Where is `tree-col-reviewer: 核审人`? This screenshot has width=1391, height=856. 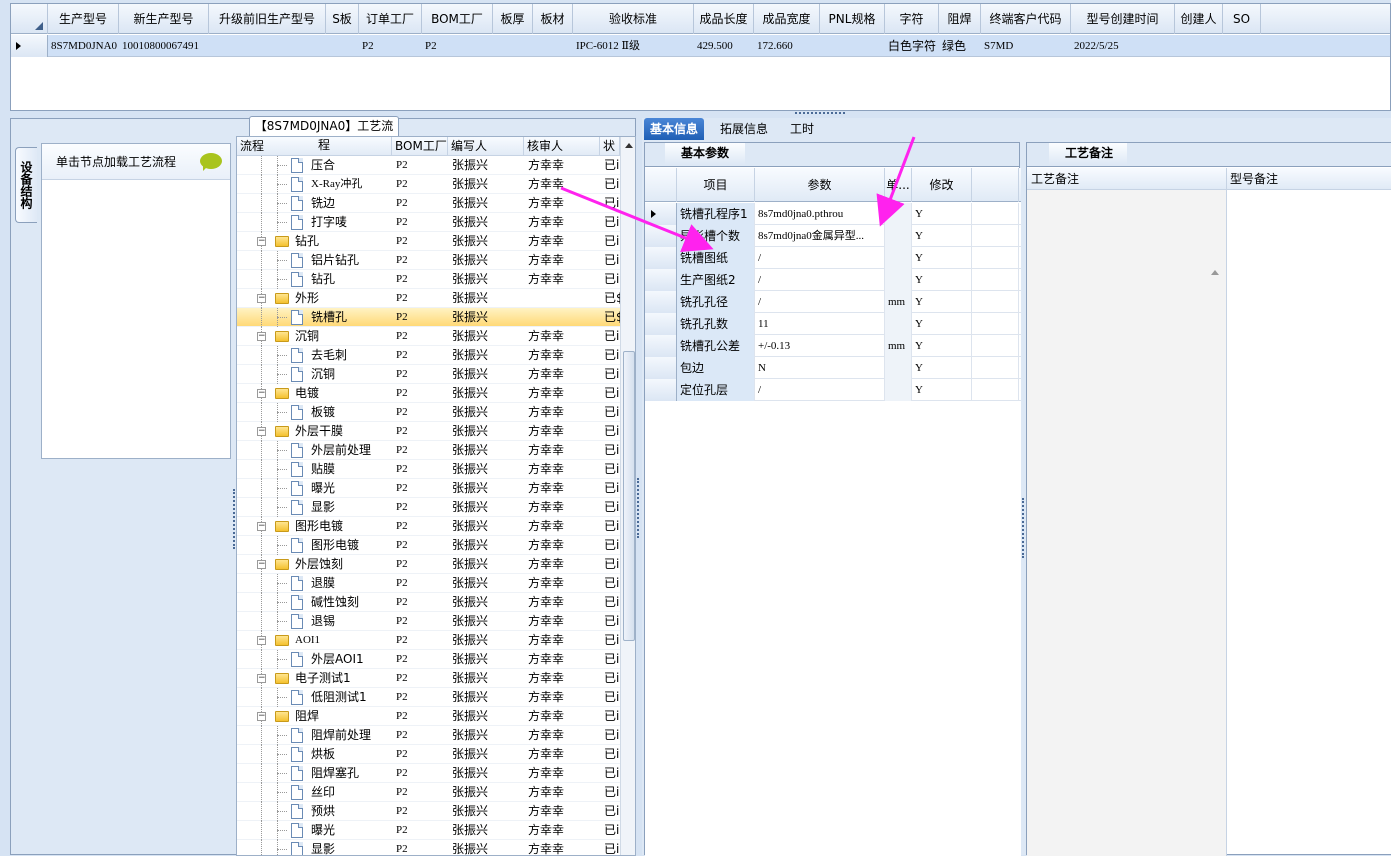 tree-col-reviewer: 核审人 is located at coordinates (562, 146).